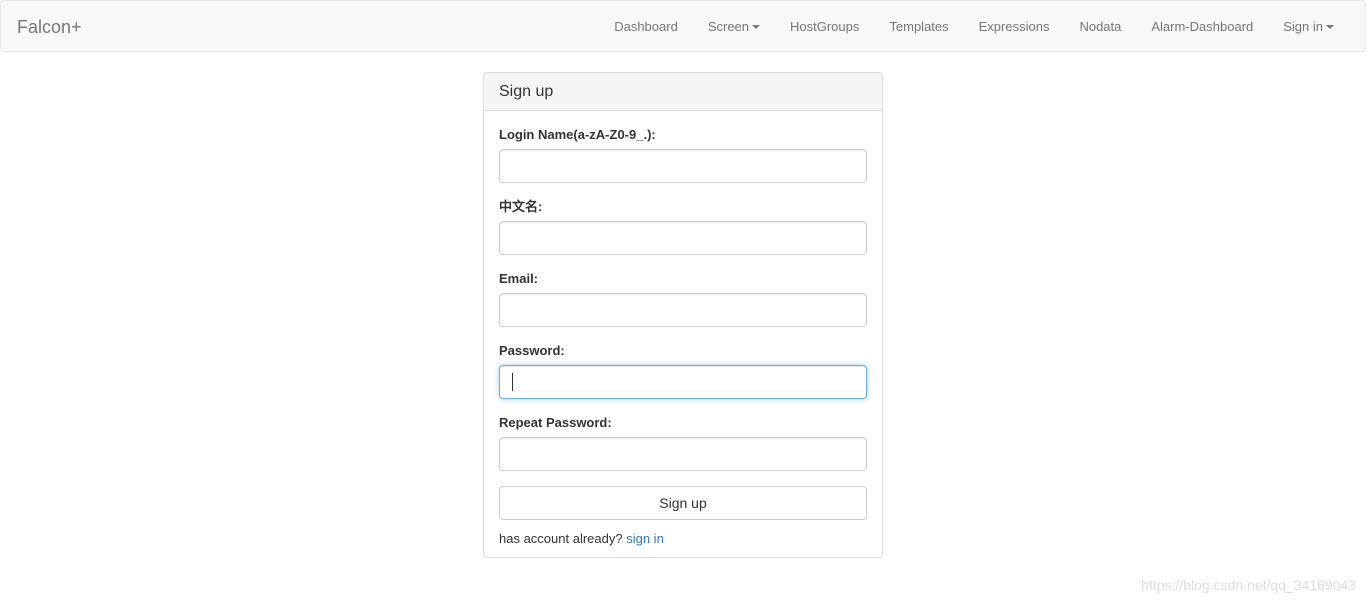  I want to click on chinese-name-label: 中文名:, so click(521, 206).